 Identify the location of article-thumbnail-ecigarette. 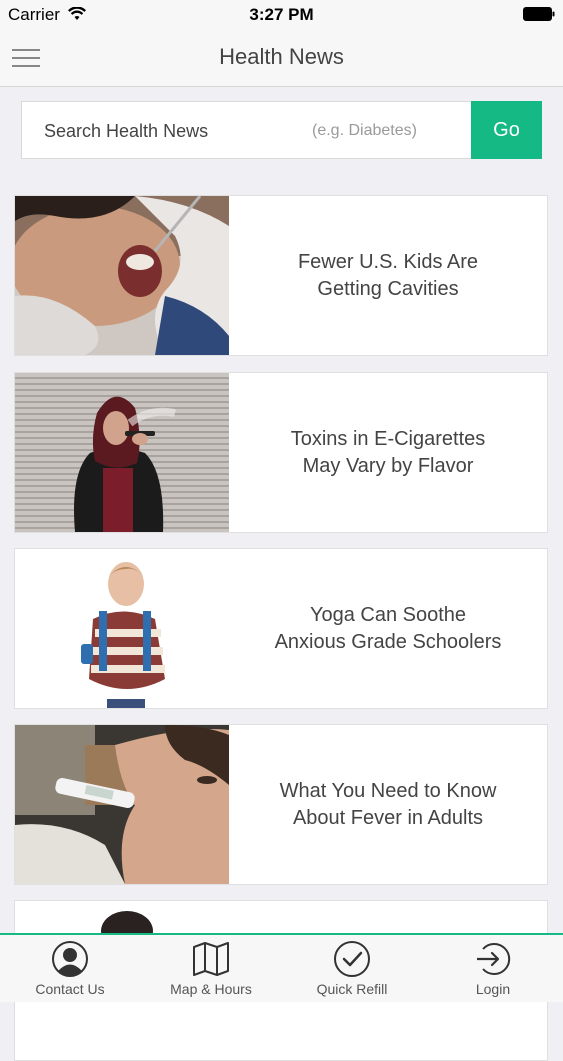
(122, 452).